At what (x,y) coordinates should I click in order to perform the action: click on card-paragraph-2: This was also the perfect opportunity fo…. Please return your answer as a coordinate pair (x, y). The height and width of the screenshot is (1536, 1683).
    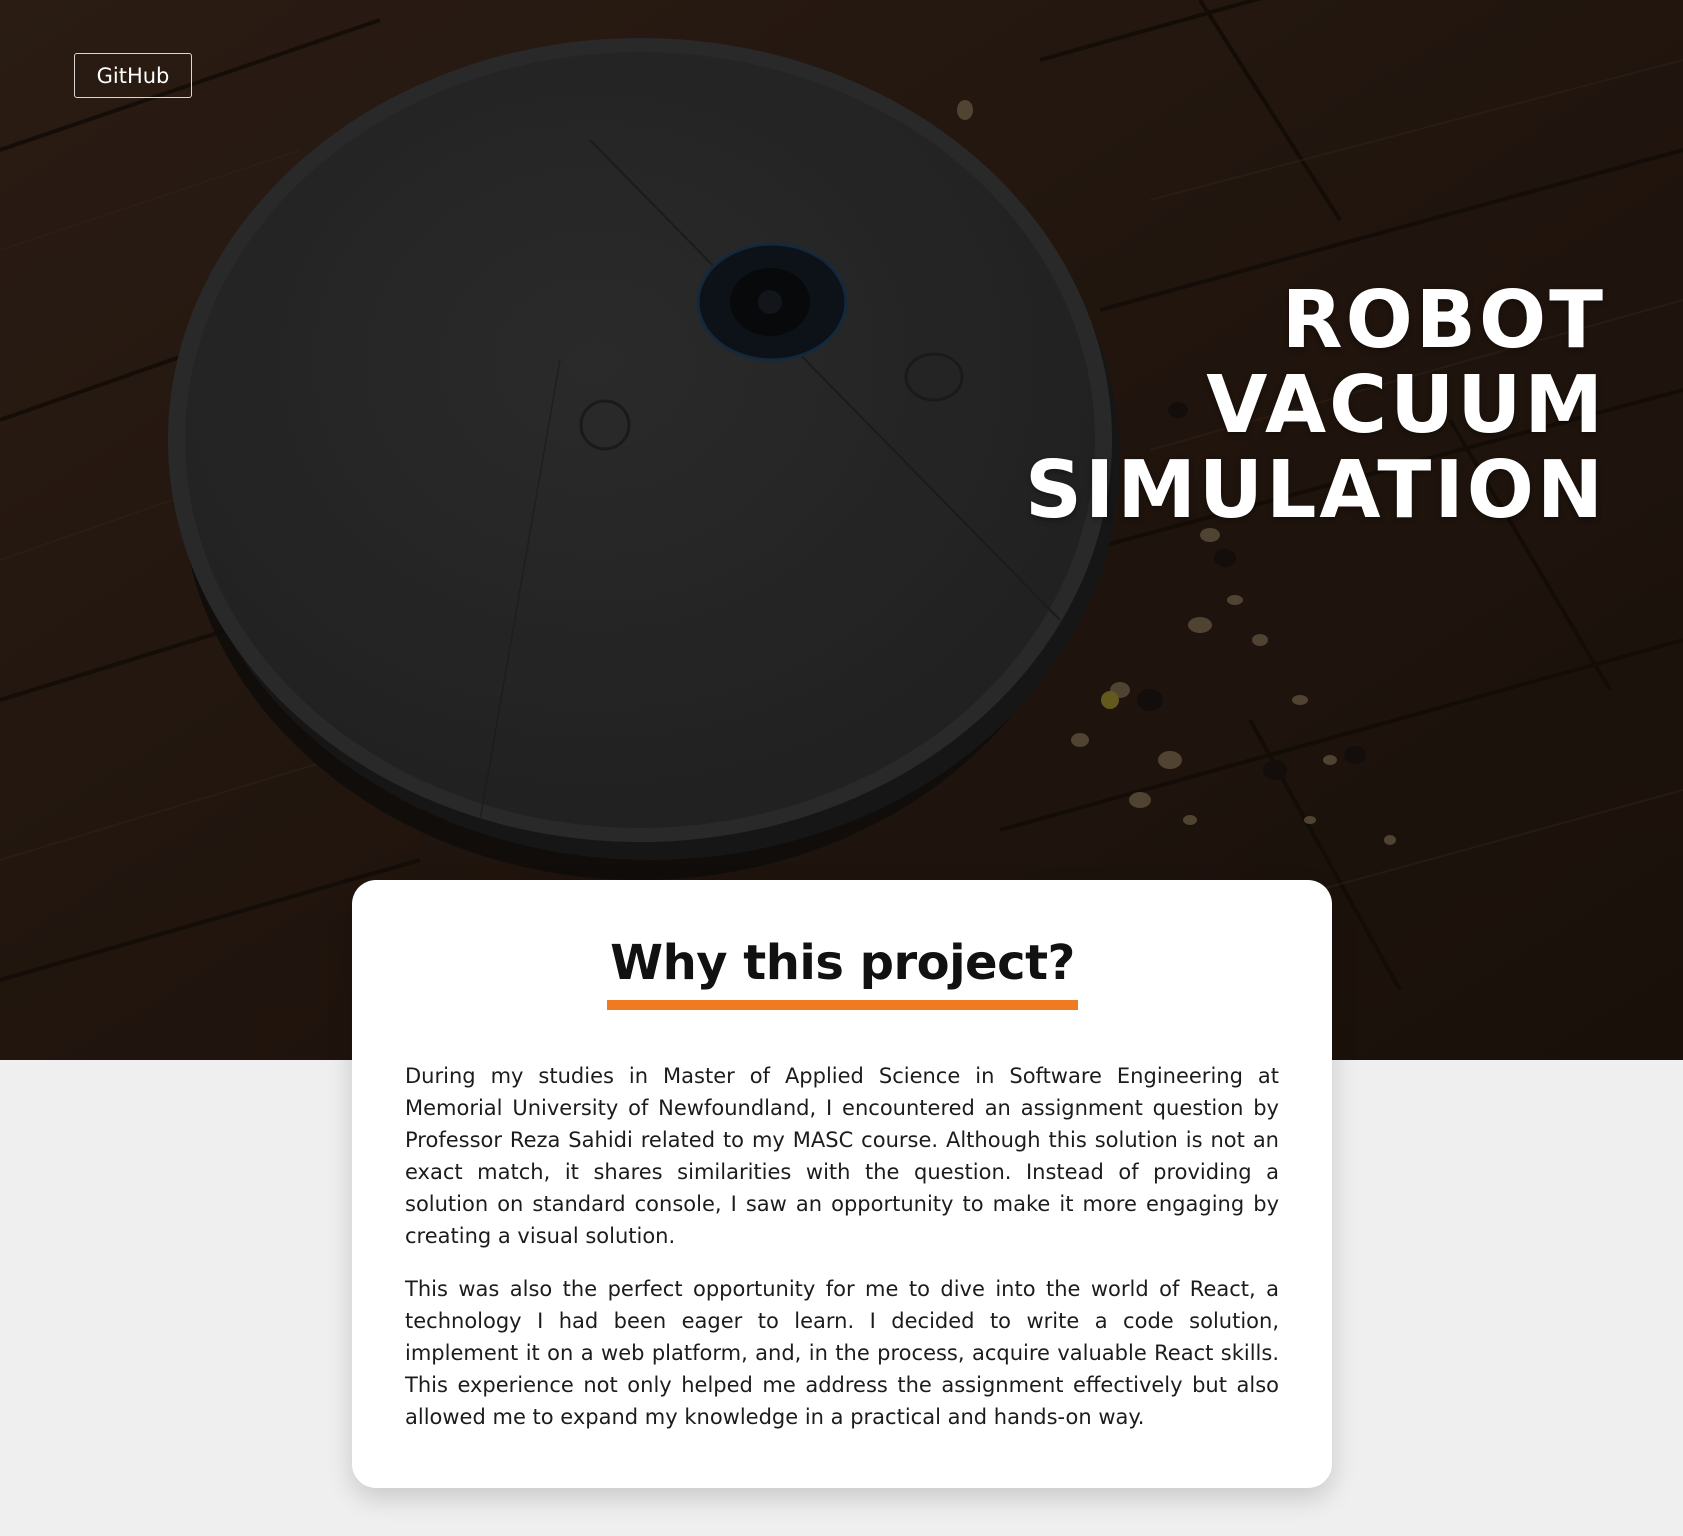
    Looking at the image, I should click on (842, 1353).